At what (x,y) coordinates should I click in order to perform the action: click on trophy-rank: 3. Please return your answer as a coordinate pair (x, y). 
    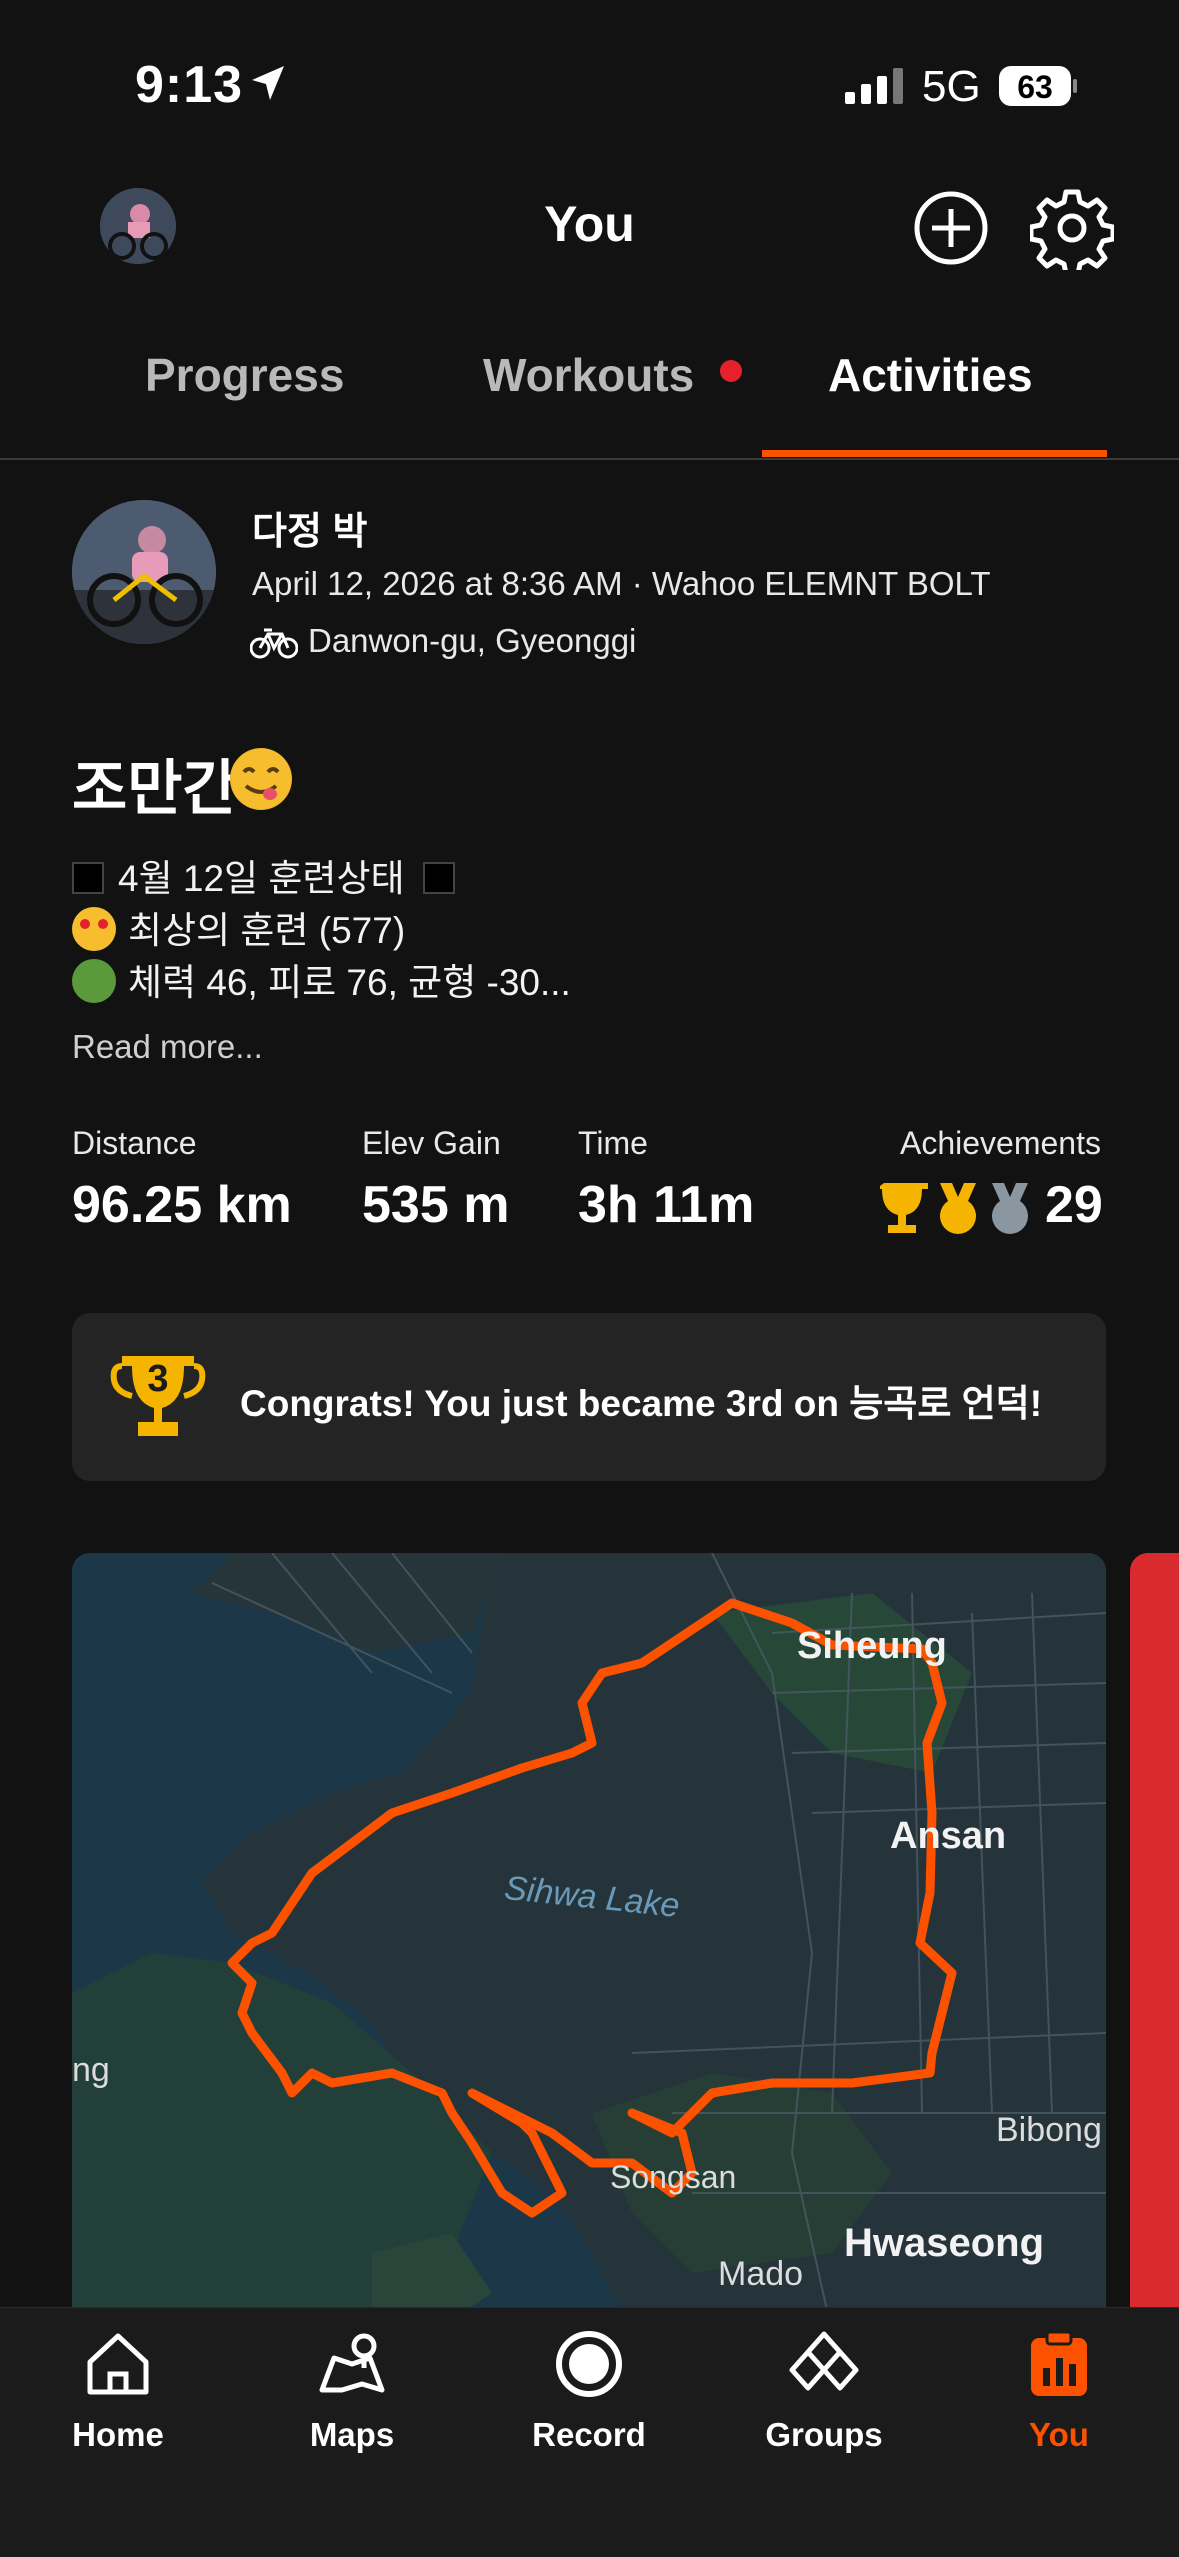
    Looking at the image, I should click on (158, 1379).